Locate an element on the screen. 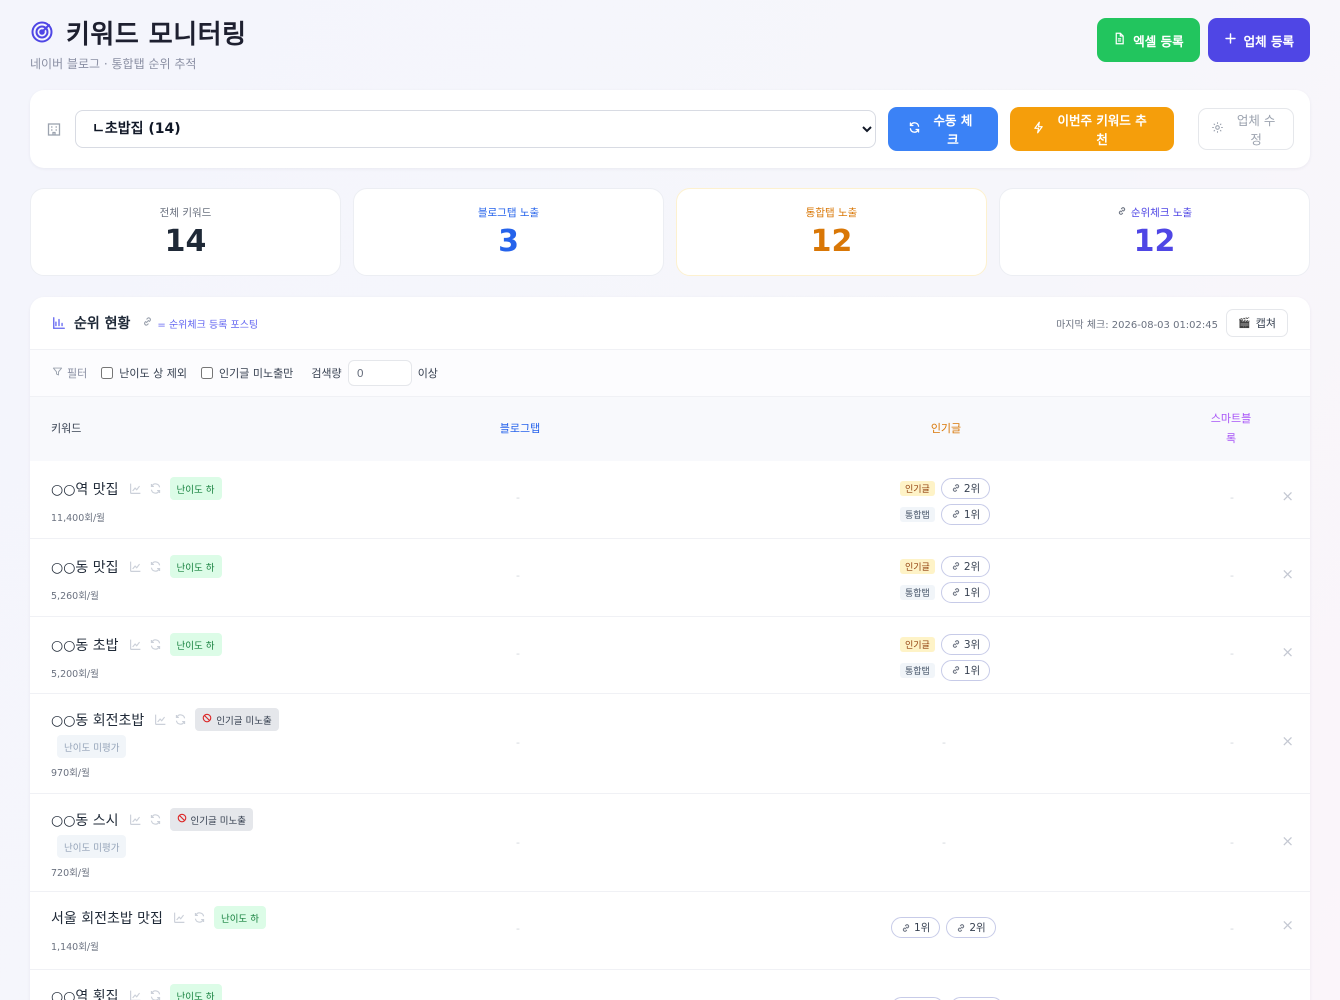 This screenshot has width=1340, height=1000. page-title: 키워드 모니터링 is located at coordinates (156, 35).